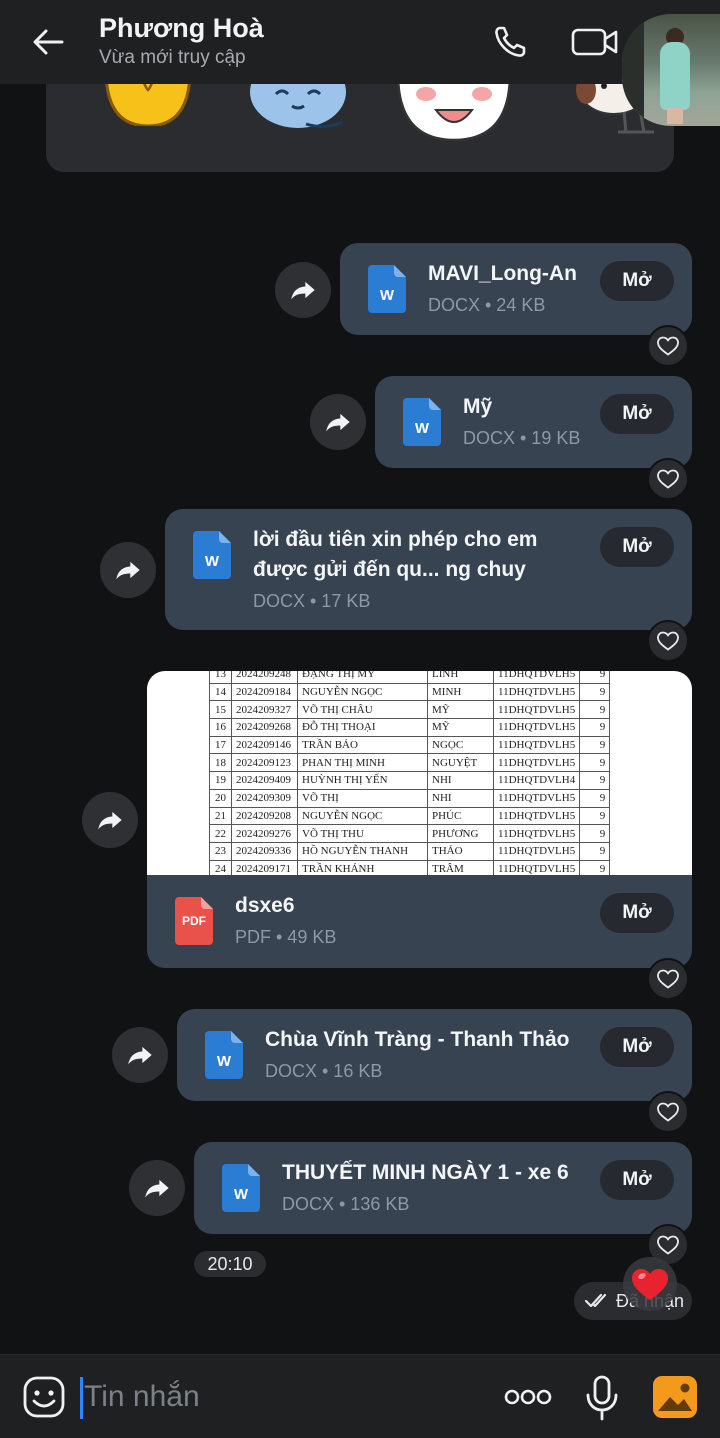  What do you see at coordinates (360, 42) in the screenshot?
I see `chat-header: Phương Hoà Vừa mới truy cập` at bounding box center [360, 42].